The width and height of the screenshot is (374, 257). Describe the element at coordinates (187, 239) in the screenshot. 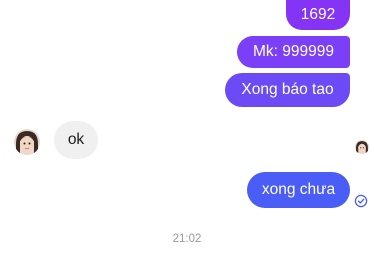

I see `message-timestamp: 21:02` at that location.